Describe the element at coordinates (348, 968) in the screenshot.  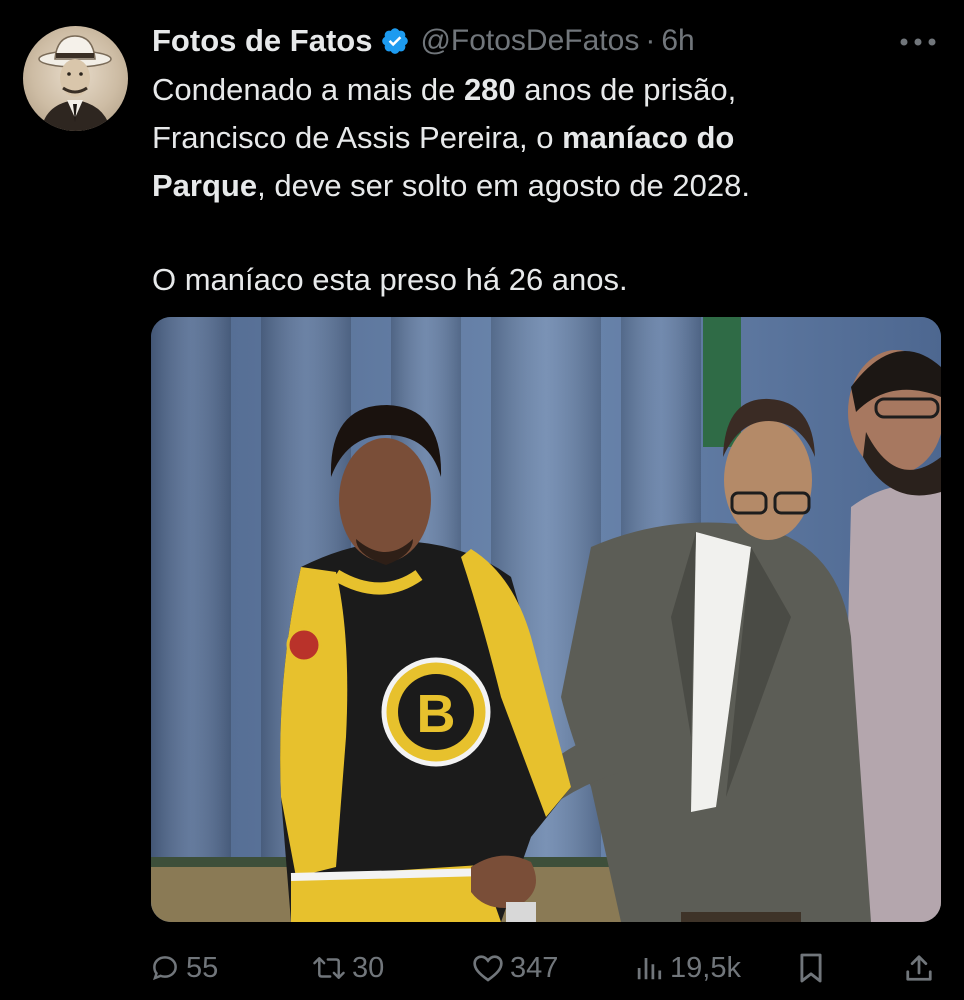
I see `retweet-button: 30` at that location.